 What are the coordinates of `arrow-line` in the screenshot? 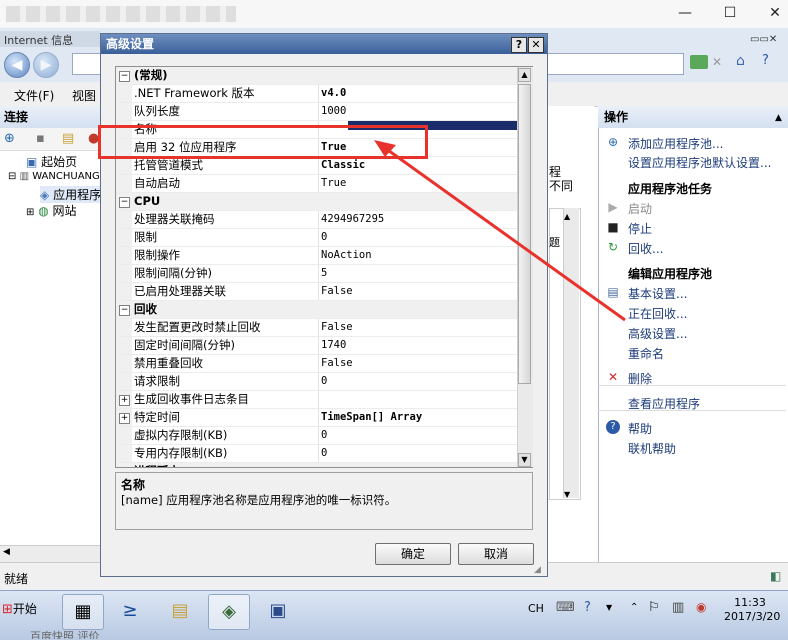 It's located at (501, 231).